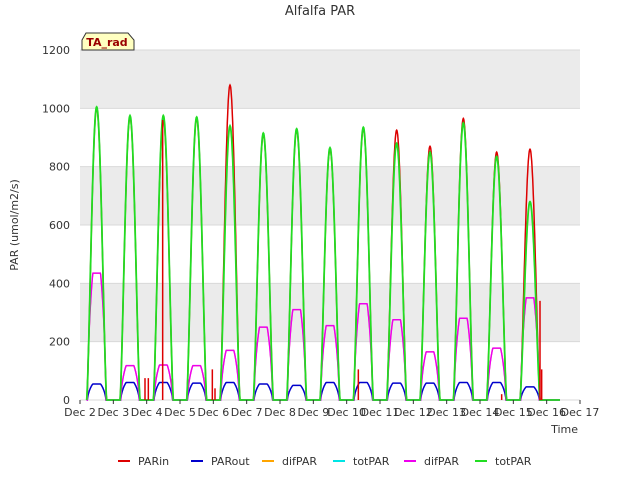 The height and width of the screenshot is (484, 640). I want to click on y-tick-label: 1200, so click(56, 50).